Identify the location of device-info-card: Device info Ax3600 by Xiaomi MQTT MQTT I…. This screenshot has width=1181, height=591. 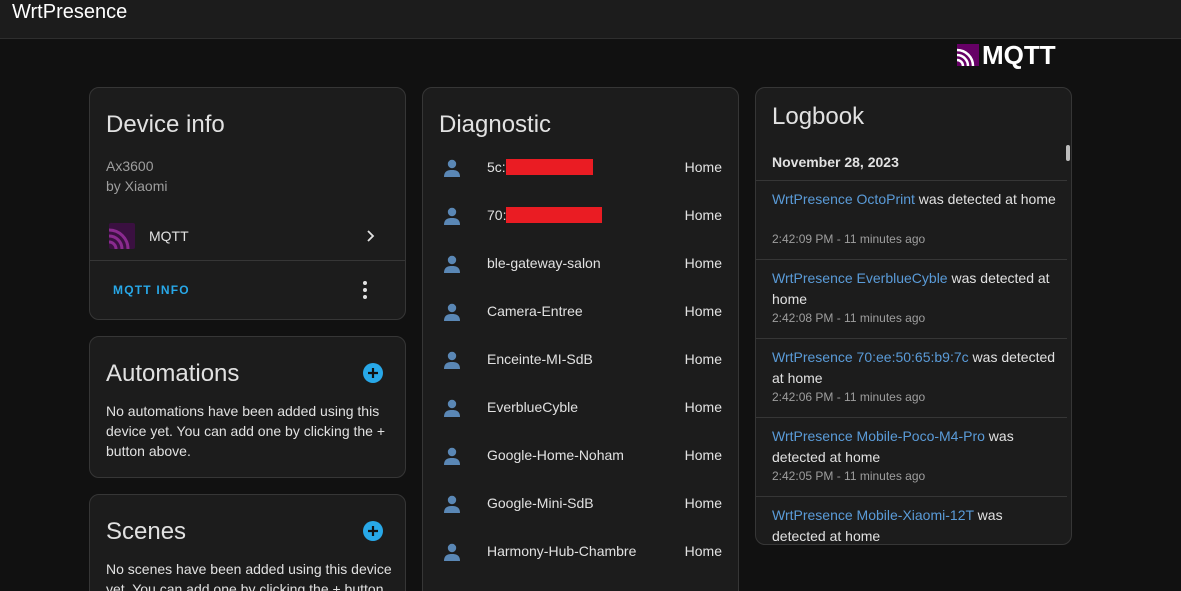
(247, 203).